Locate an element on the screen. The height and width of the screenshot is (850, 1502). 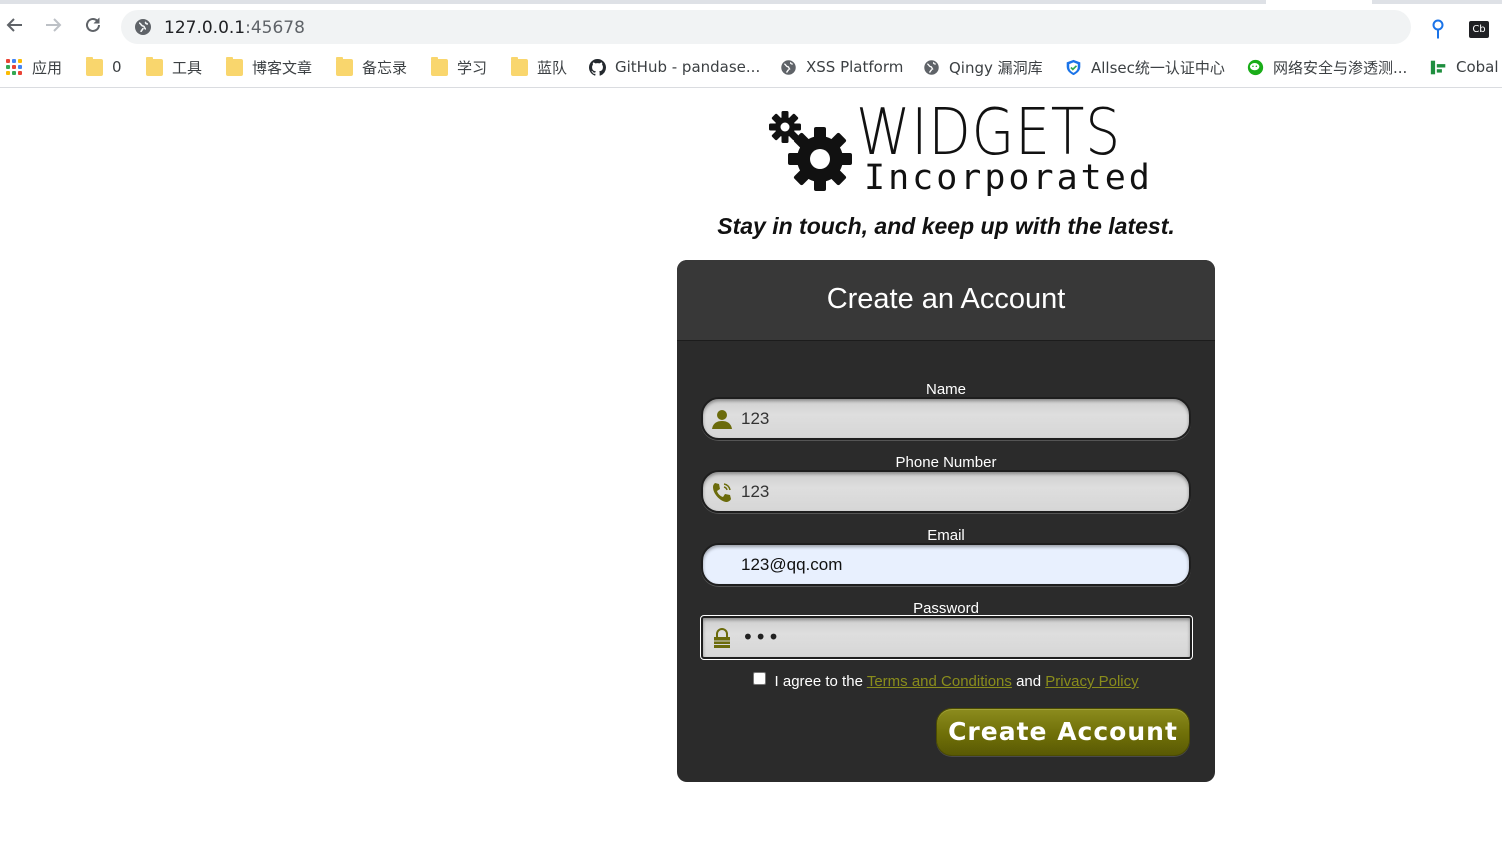
user-icon is located at coordinates (722, 419).